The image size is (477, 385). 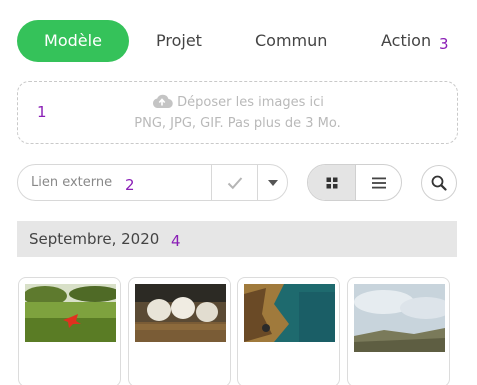 What do you see at coordinates (250, 102) in the screenshot?
I see `dropzone-title: Déposer les images ici` at bounding box center [250, 102].